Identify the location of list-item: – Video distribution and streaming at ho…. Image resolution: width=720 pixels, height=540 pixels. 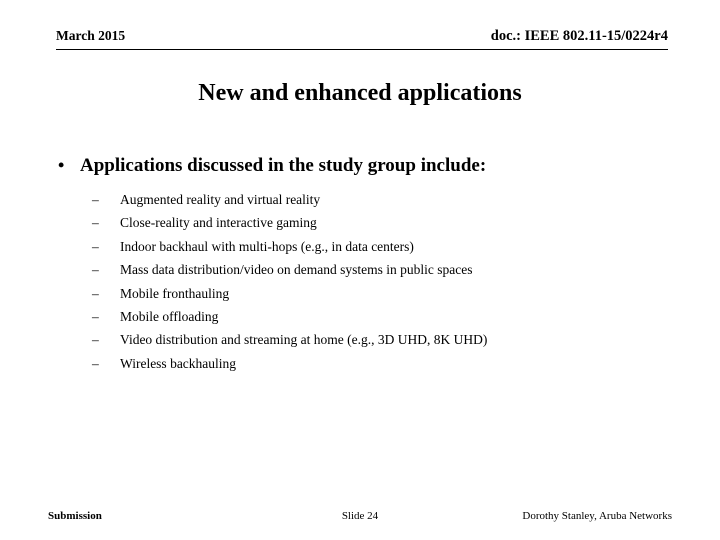
(372, 343).